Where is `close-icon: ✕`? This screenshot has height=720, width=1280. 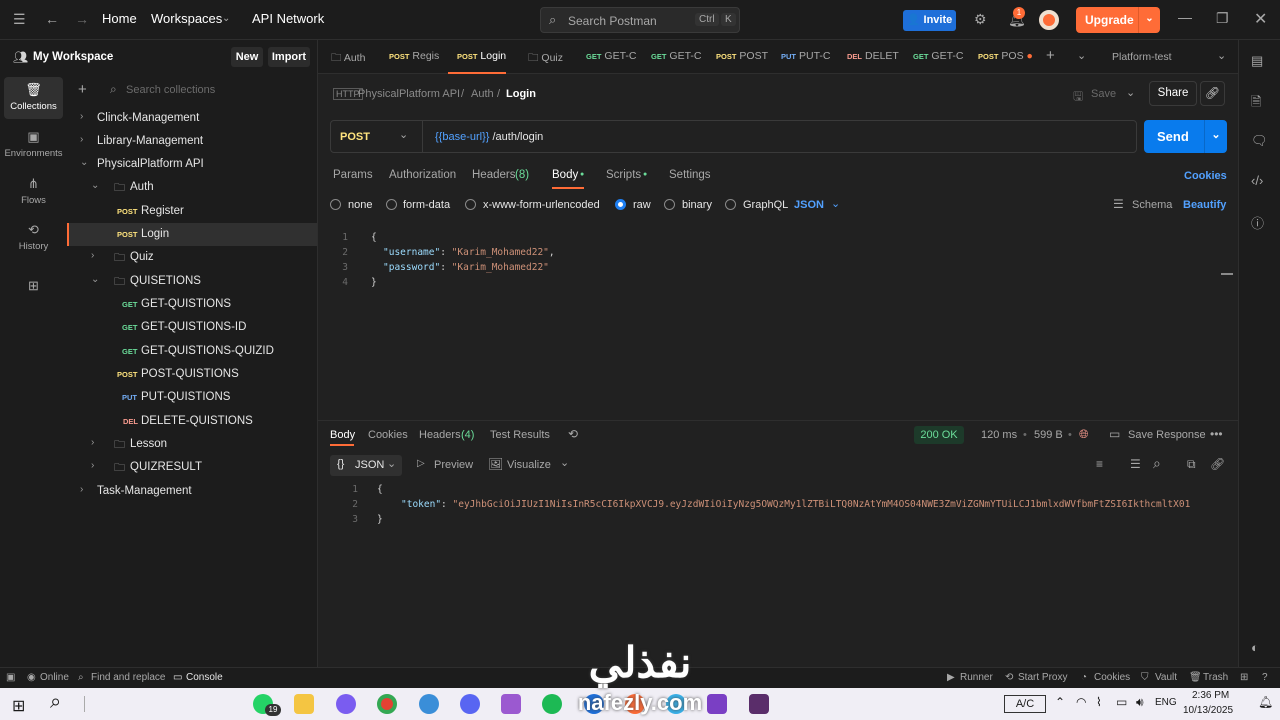
close-icon: ✕ is located at coordinates (1260, 19).